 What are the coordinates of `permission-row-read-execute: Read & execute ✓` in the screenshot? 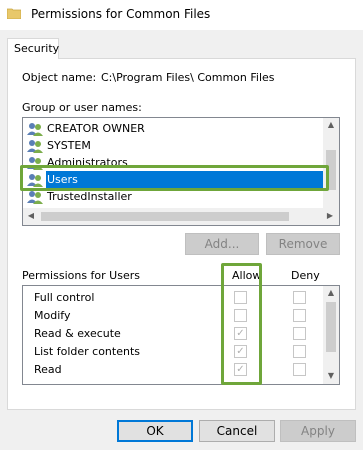 It's located at (173, 334).